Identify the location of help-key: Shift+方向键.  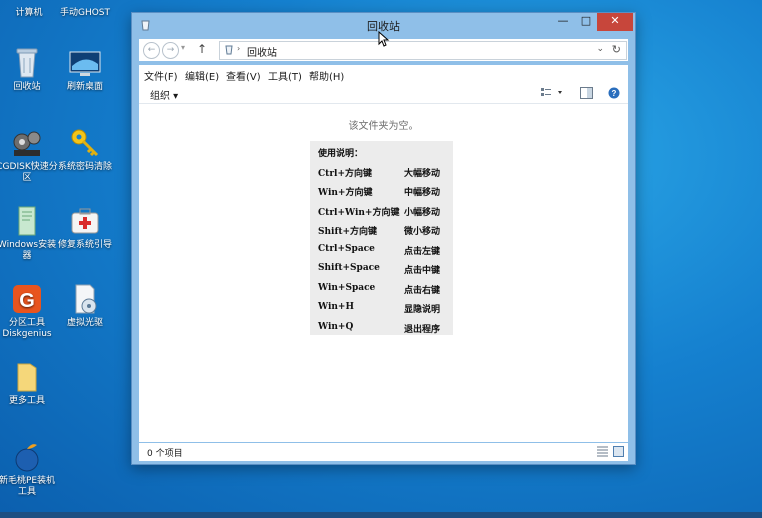
(348, 232).